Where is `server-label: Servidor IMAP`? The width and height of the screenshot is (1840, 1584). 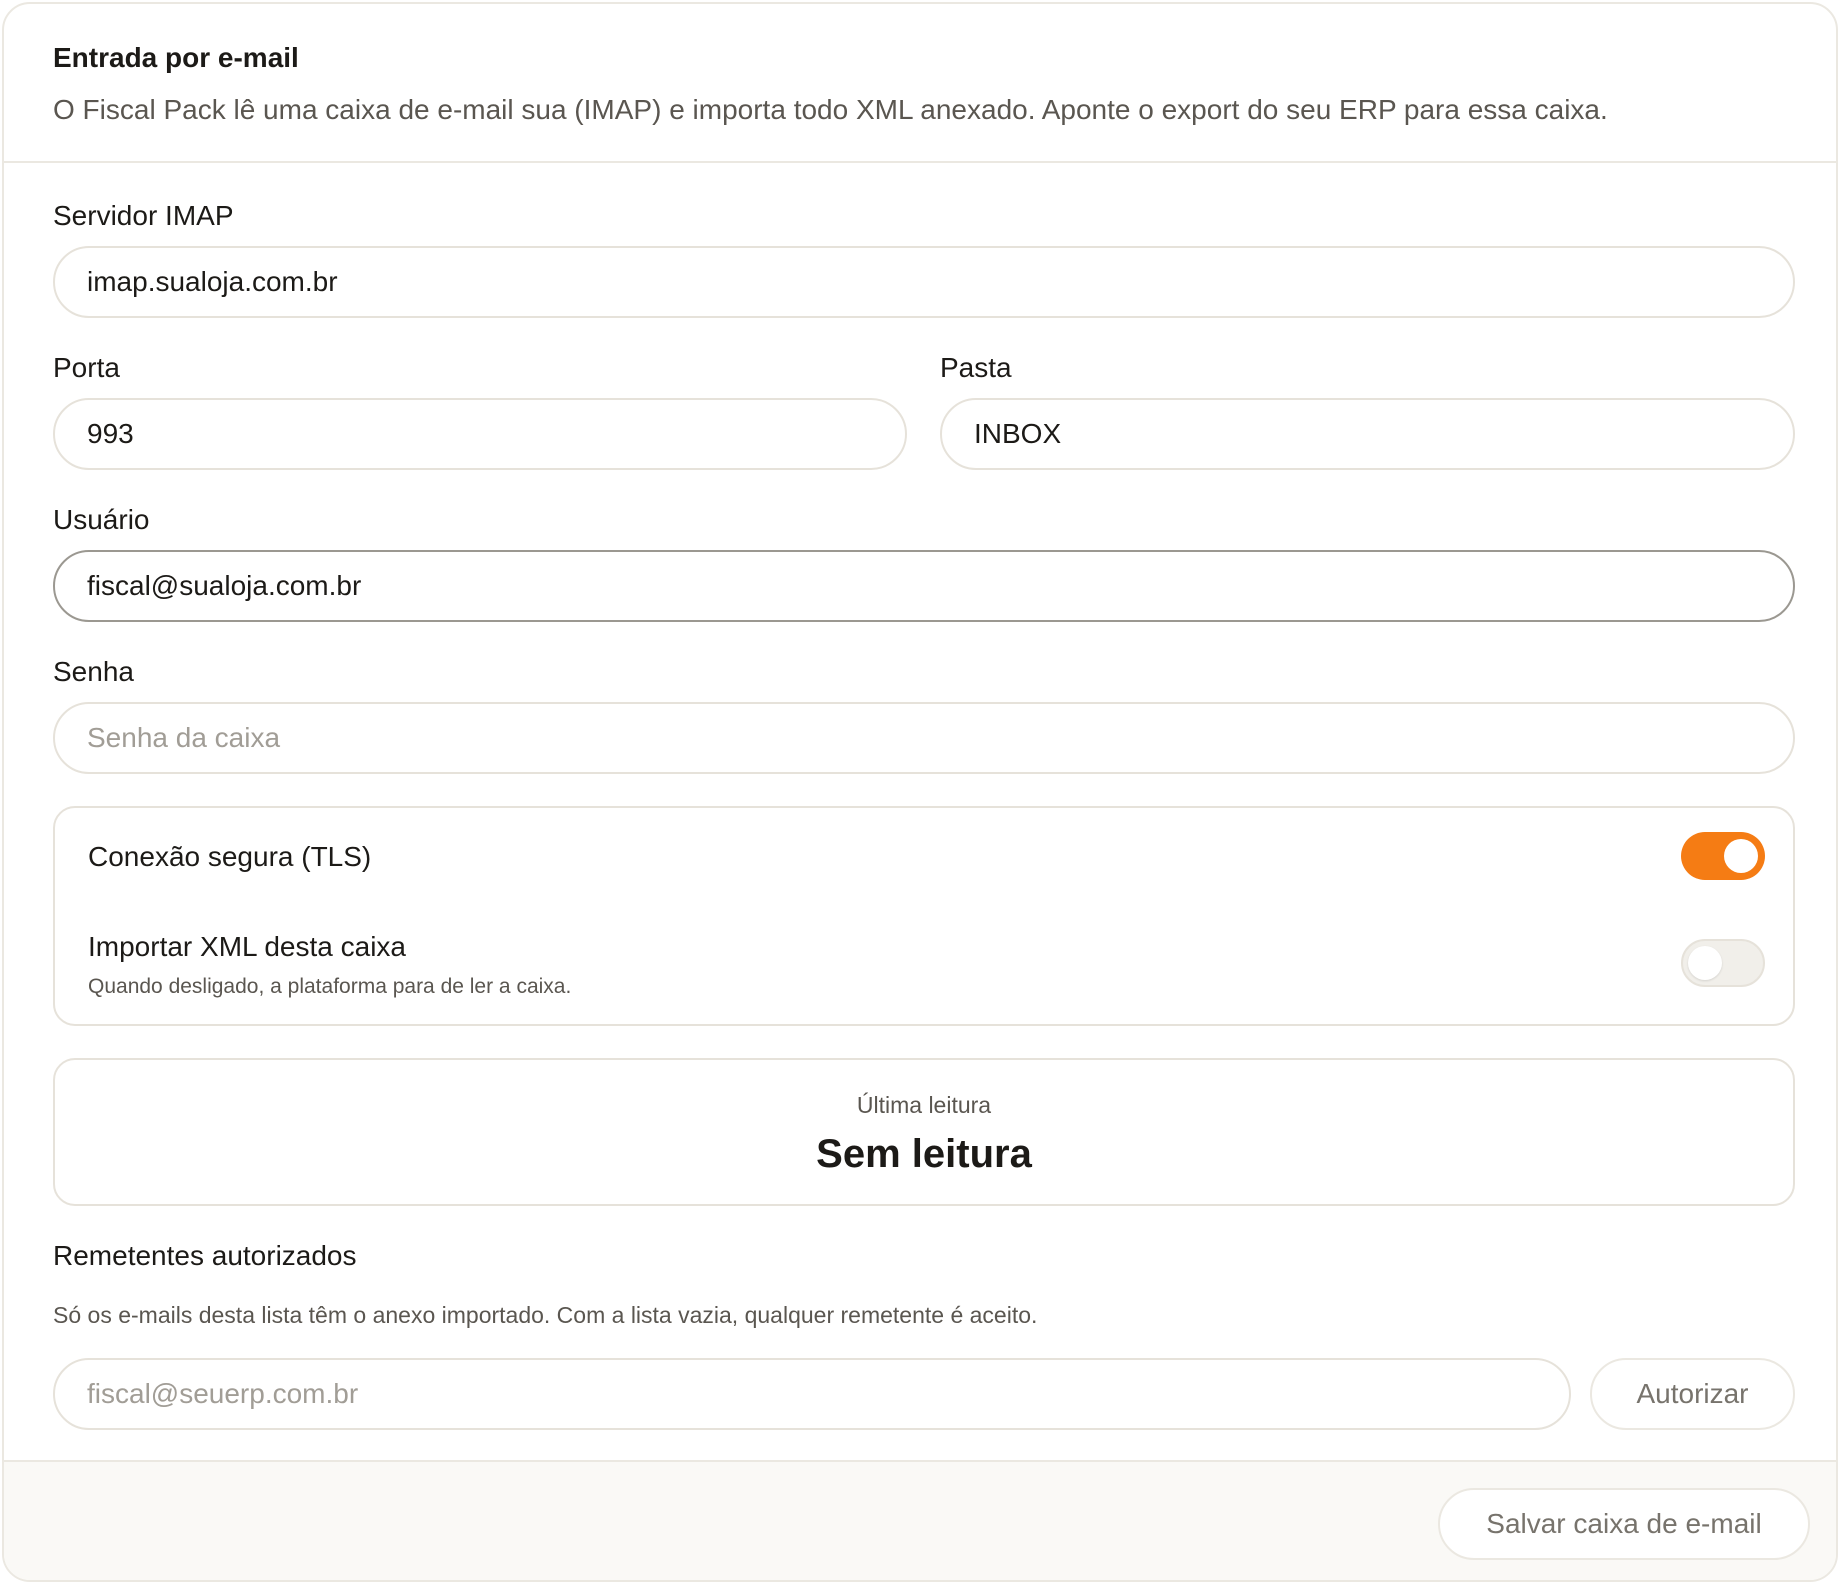
server-label: Servidor IMAP is located at coordinates (143, 215).